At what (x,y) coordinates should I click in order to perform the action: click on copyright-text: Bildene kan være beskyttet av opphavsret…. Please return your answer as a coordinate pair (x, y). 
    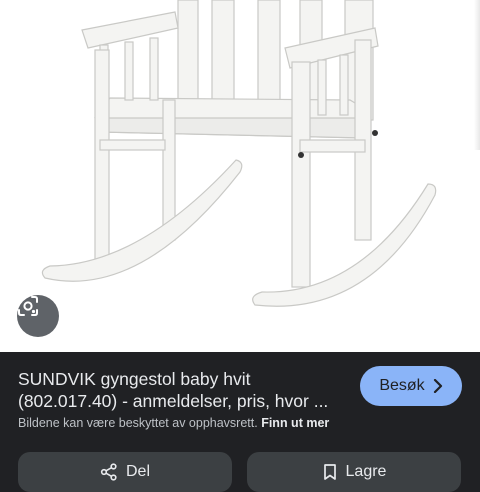
    Looking at the image, I should click on (138, 423).